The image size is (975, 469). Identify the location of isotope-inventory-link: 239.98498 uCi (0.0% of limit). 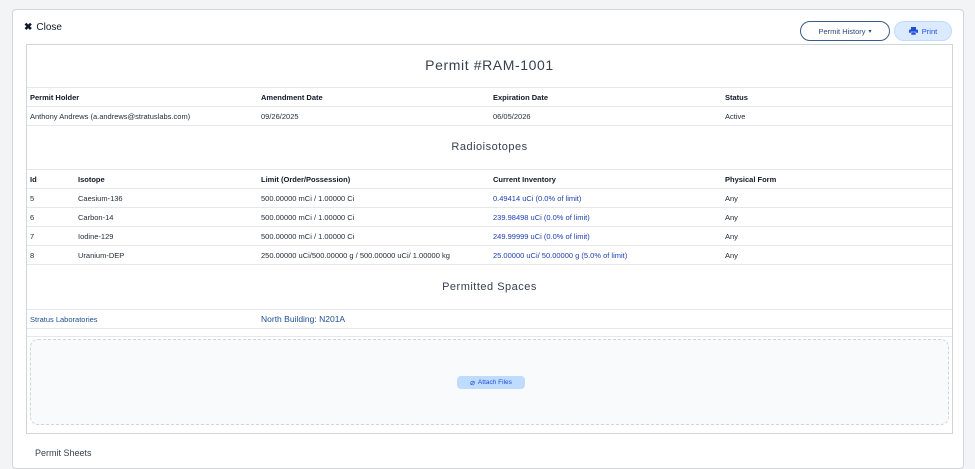
(541, 217).